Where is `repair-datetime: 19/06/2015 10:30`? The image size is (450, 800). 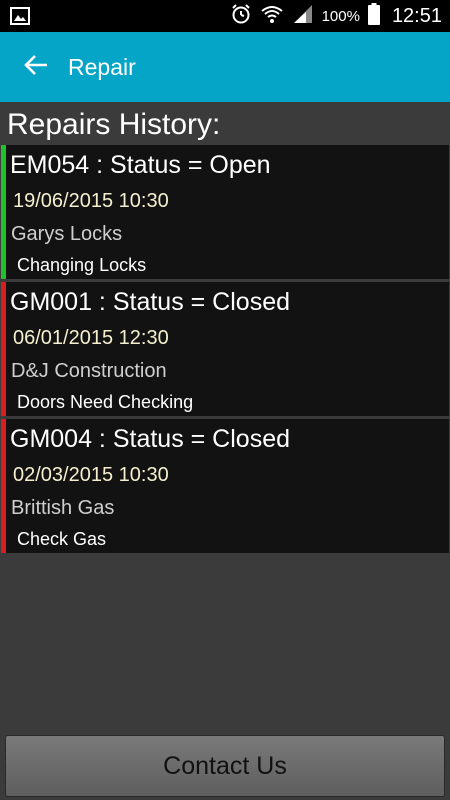 repair-datetime: 19/06/2015 10:30 is located at coordinates (91, 201).